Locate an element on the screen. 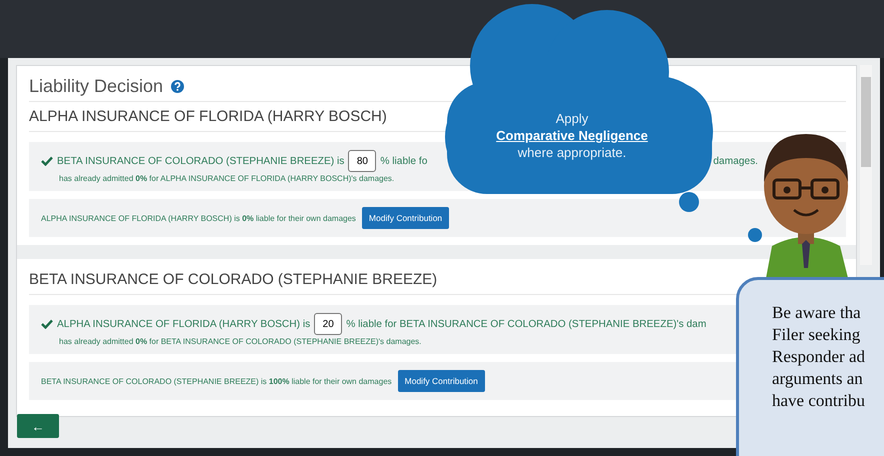 This screenshot has height=456, width=884. callout-text: Filer seeking is located at coordinates (816, 335).